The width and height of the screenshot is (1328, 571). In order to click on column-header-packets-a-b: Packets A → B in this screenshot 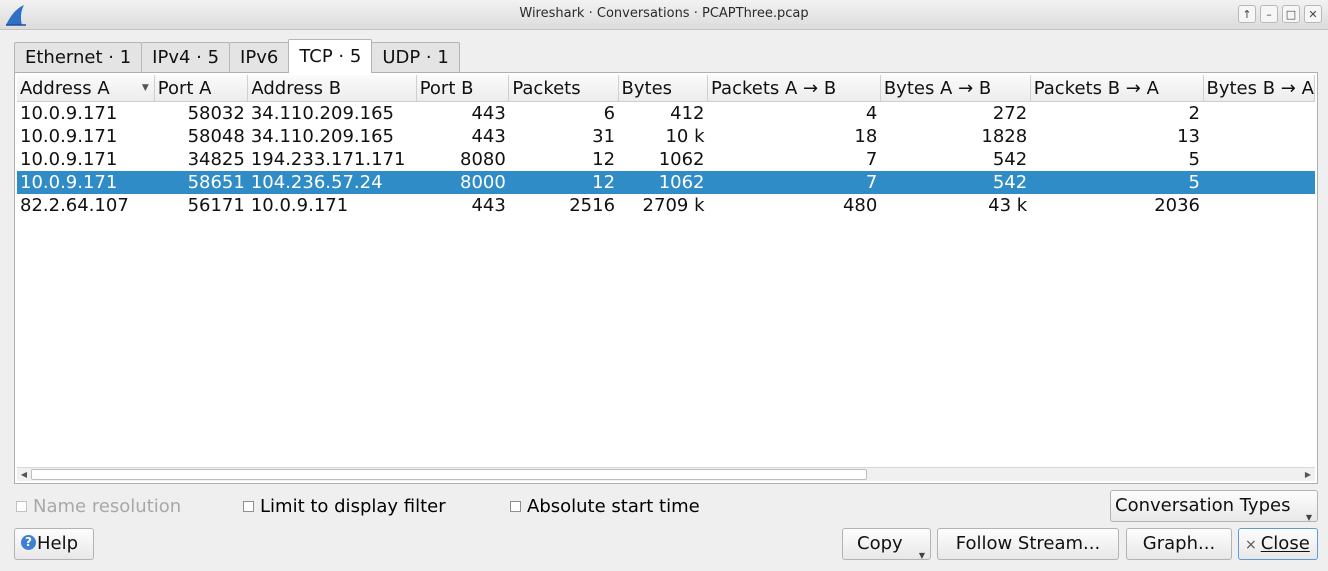, I will do `click(794, 88)`.